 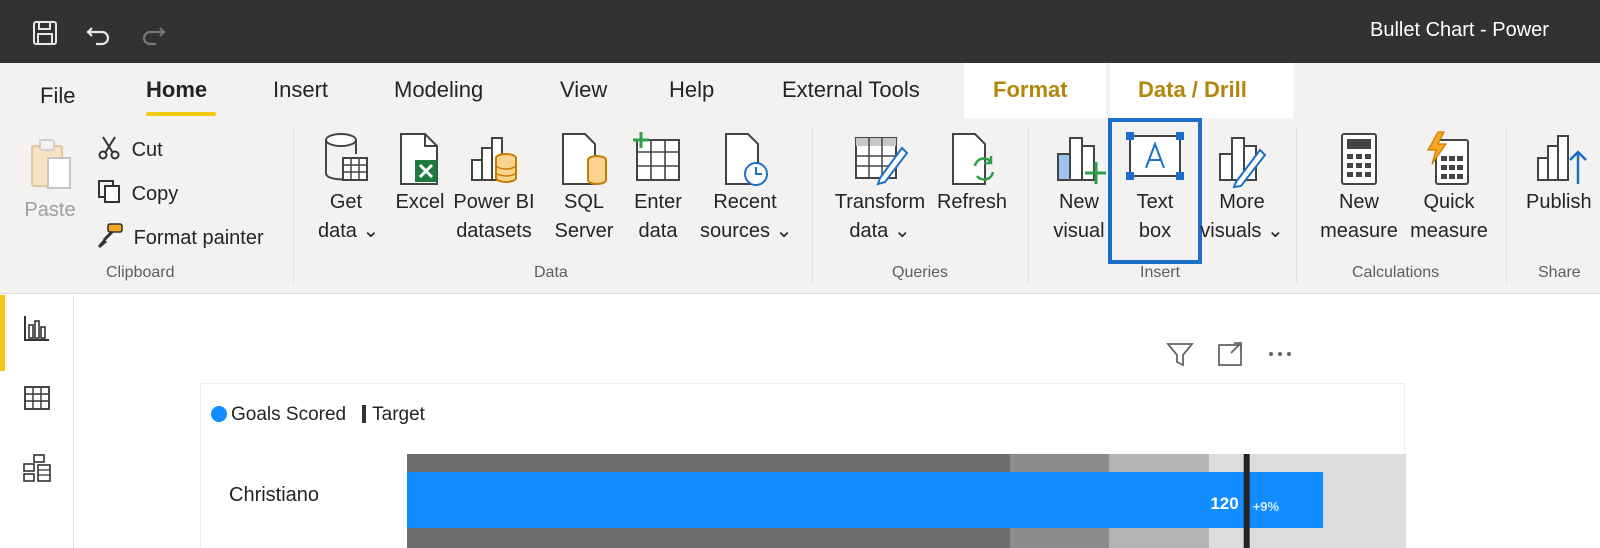 I want to click on database-icon, so click(x=346, y=157).